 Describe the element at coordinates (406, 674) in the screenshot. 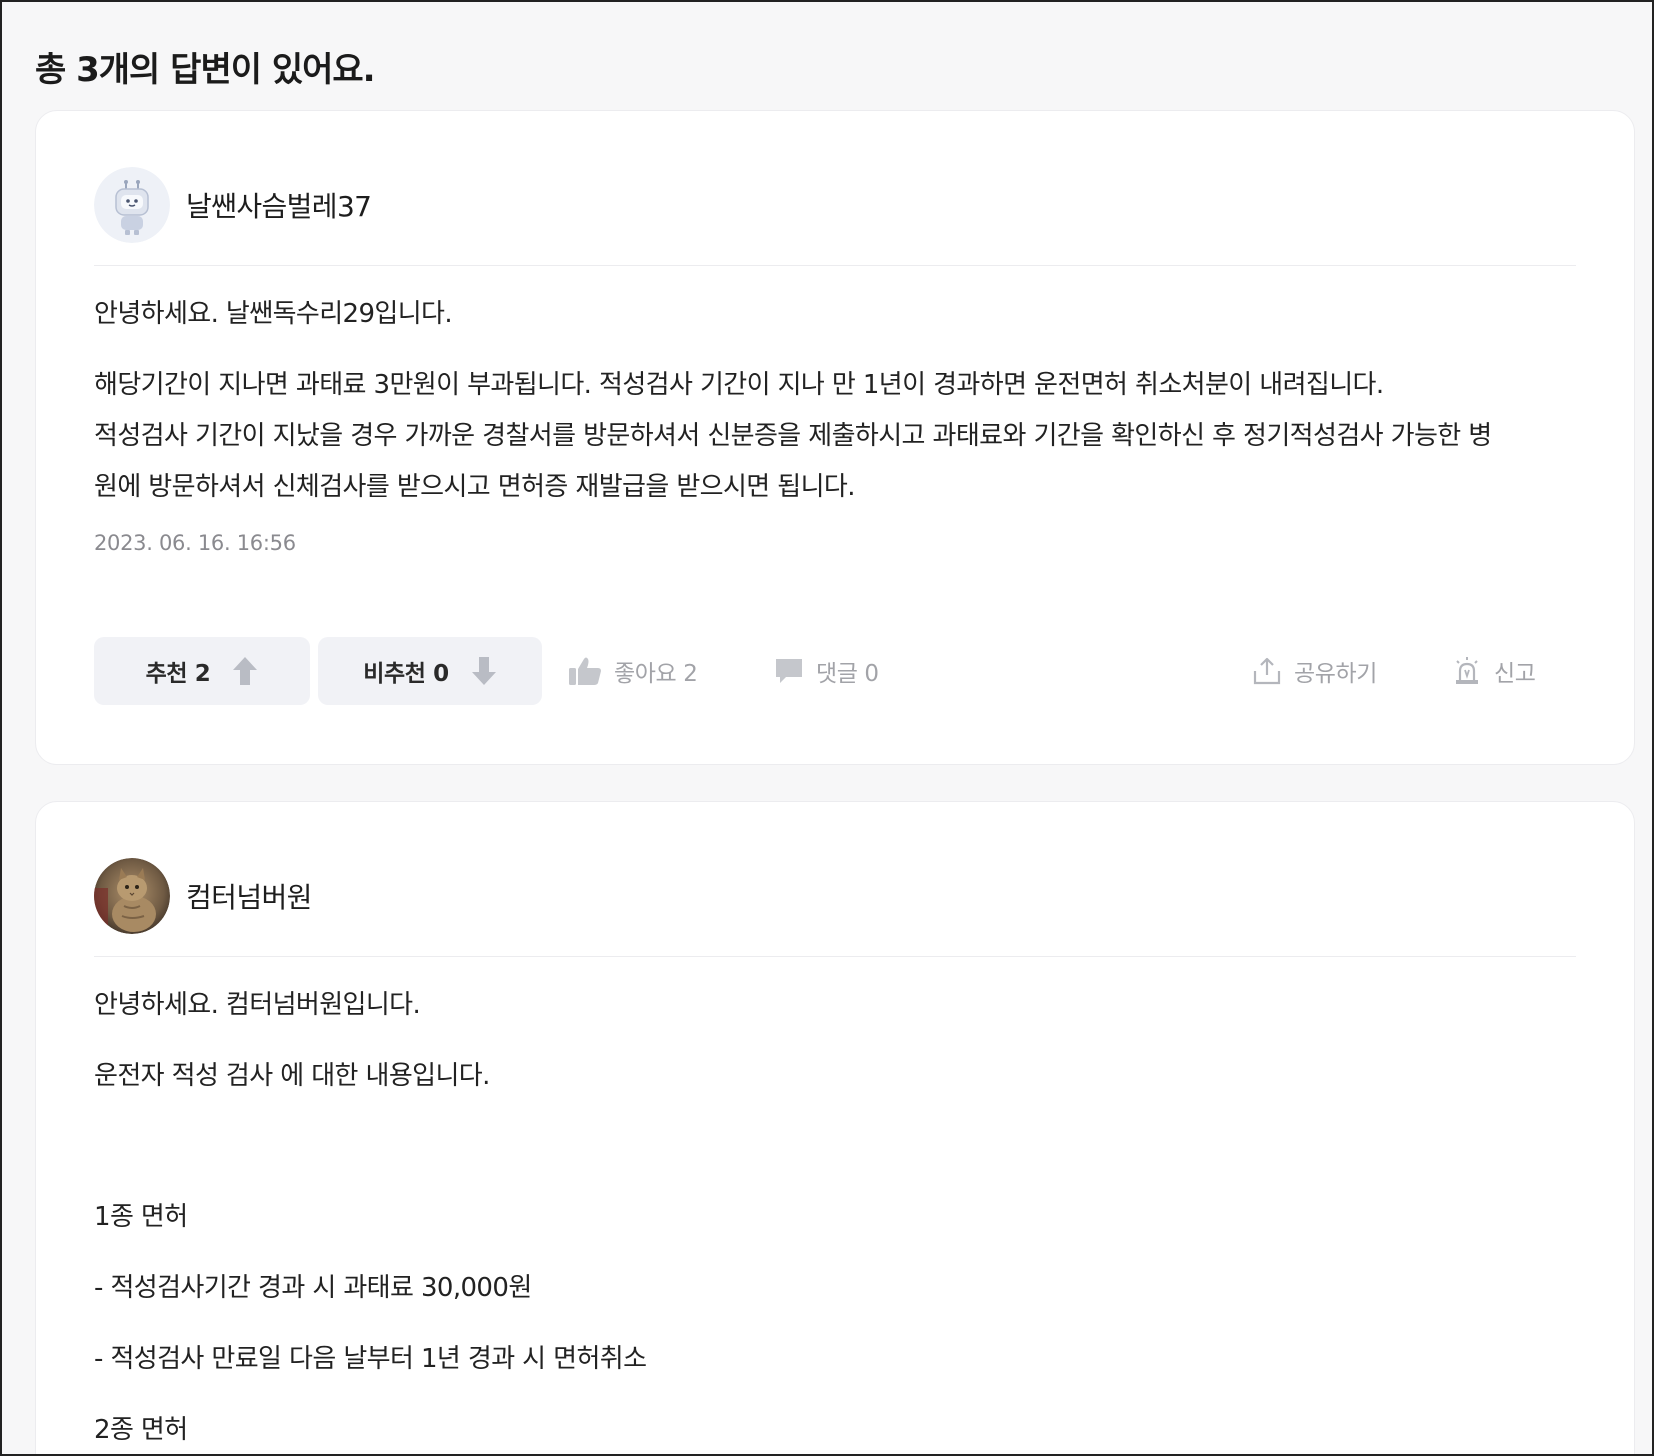

I see `downvote-label: 비추천 0` at that location.